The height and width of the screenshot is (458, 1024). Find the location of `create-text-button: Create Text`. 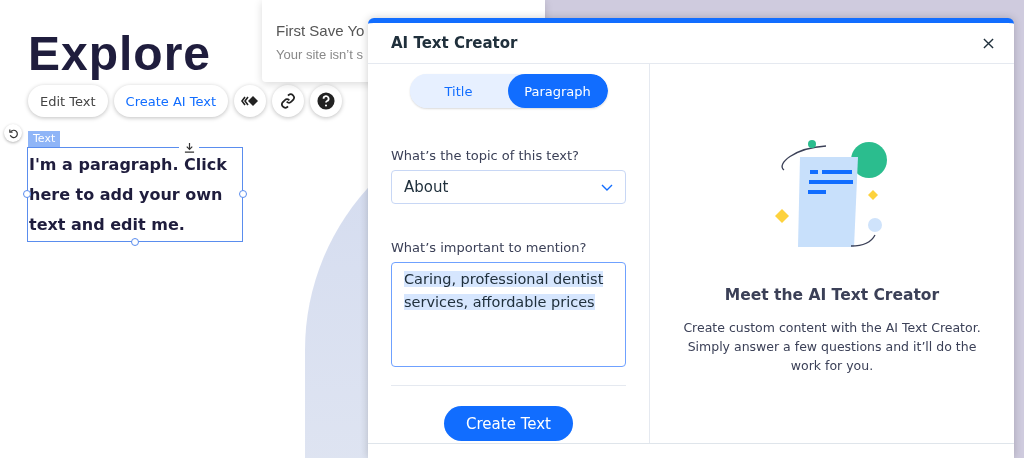

create-text-button: Create Text is located at coordinates (508, 423).